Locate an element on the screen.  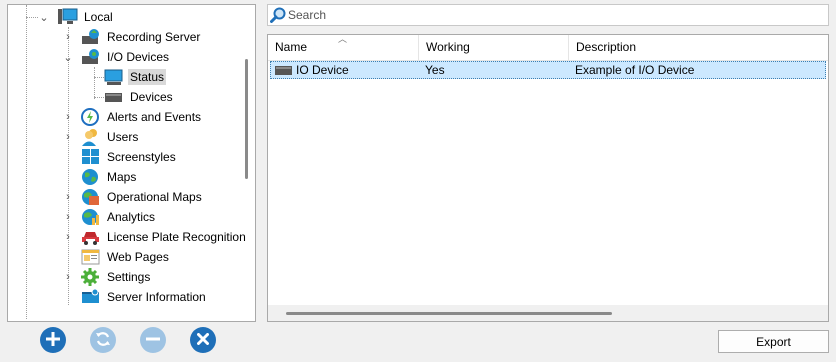
tree-node-settings: Settings is located at coordinates (116, 277).